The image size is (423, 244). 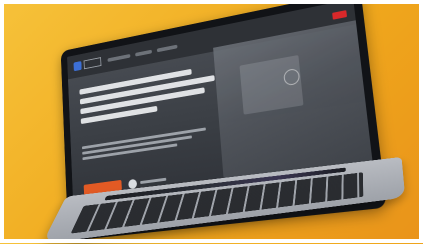 What do you see at coordinates (151, 95) in the screenshot?
I see `hero-headline-blurred` at bounding box center [151, 95].